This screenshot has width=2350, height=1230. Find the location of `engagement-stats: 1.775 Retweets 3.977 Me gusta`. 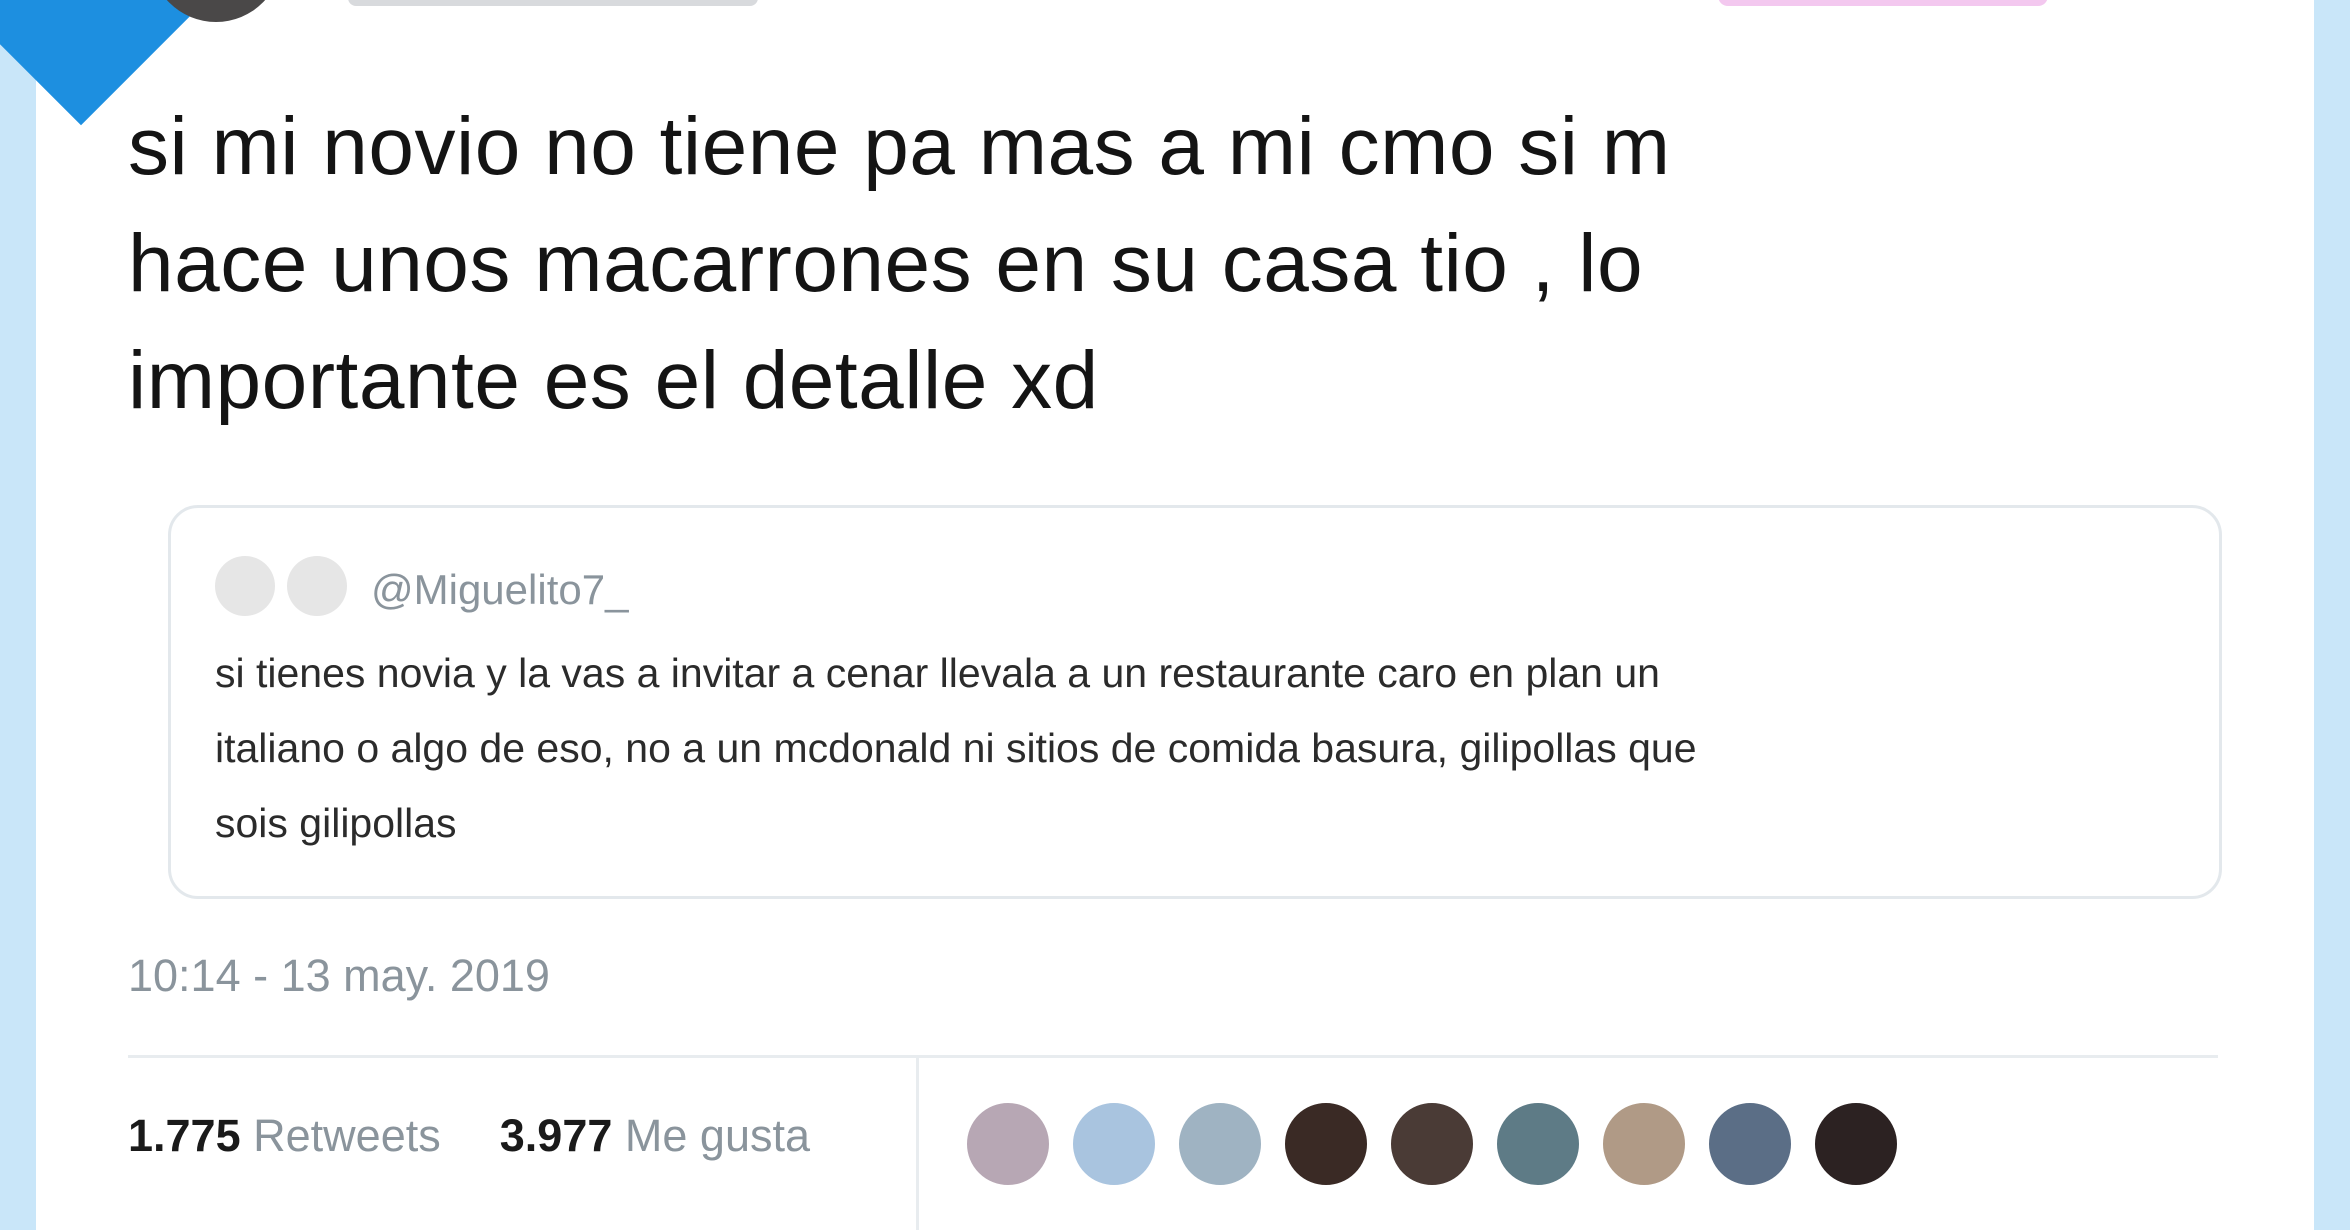

engagement-stats: 1.775 Retweets 3.977 Me gusta is located at coordinates (469, 1136).